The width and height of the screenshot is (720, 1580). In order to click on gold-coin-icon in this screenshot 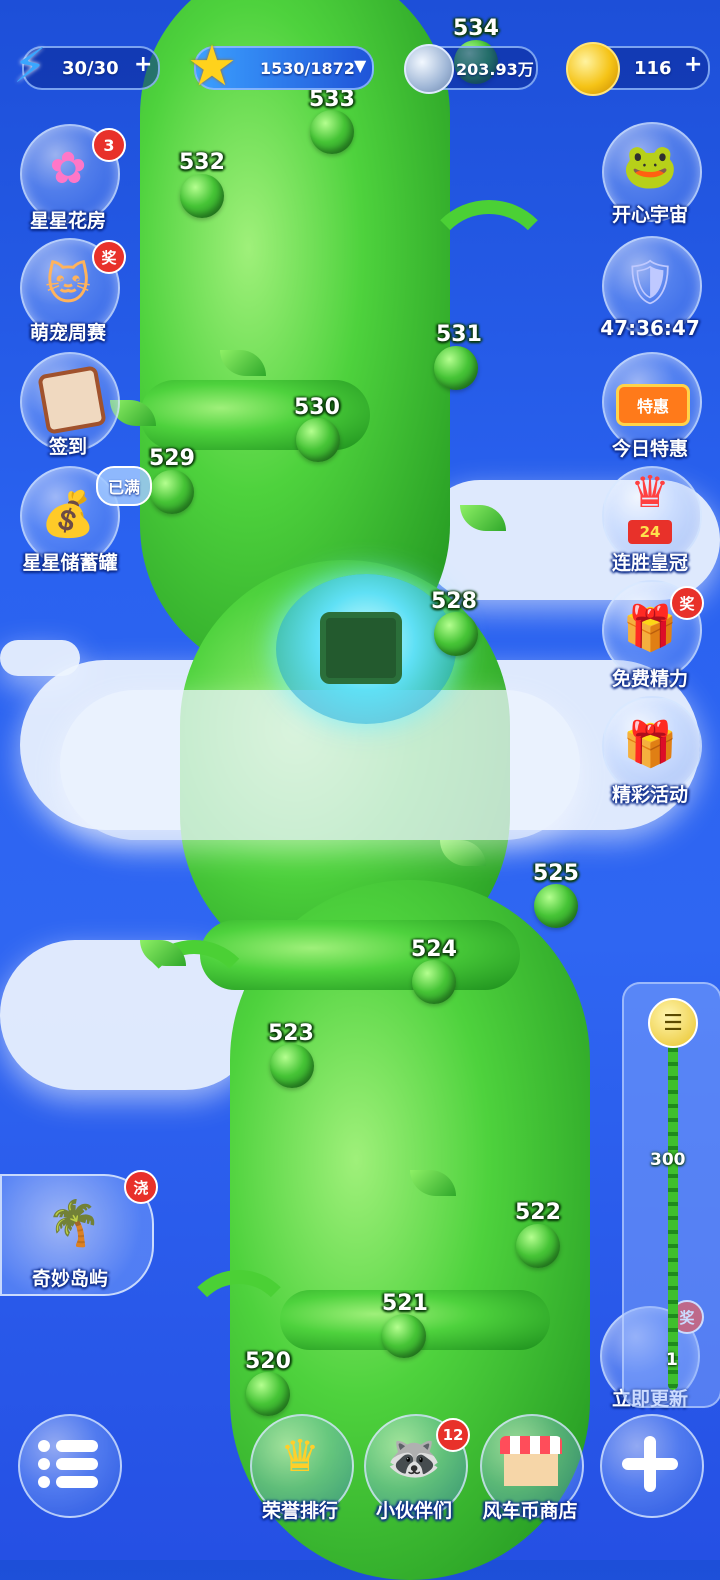, I will do `click(593, 69)`.